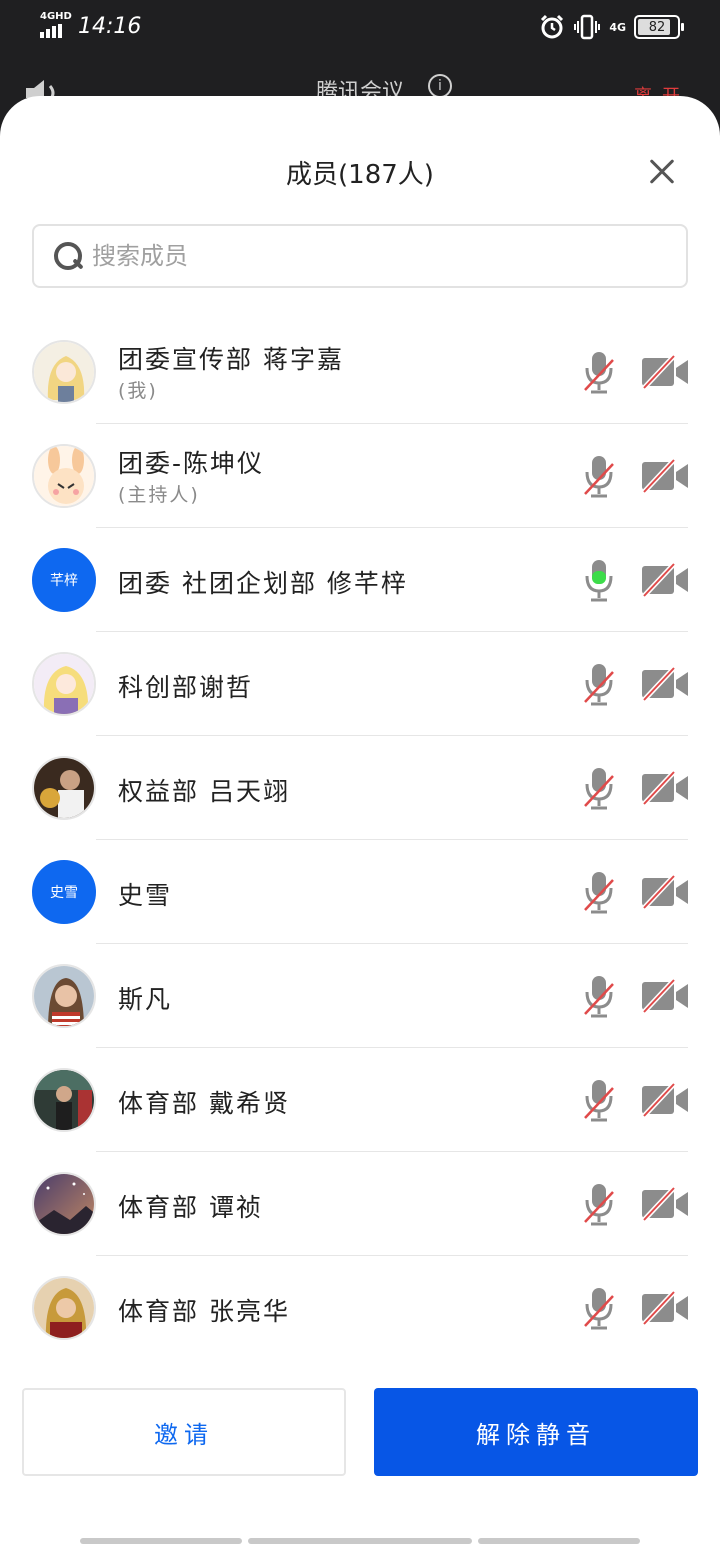  Describe the element at coordinates (204, 791) in the screenshot. I see `member-name: 权益部 吕天翊` at that location.